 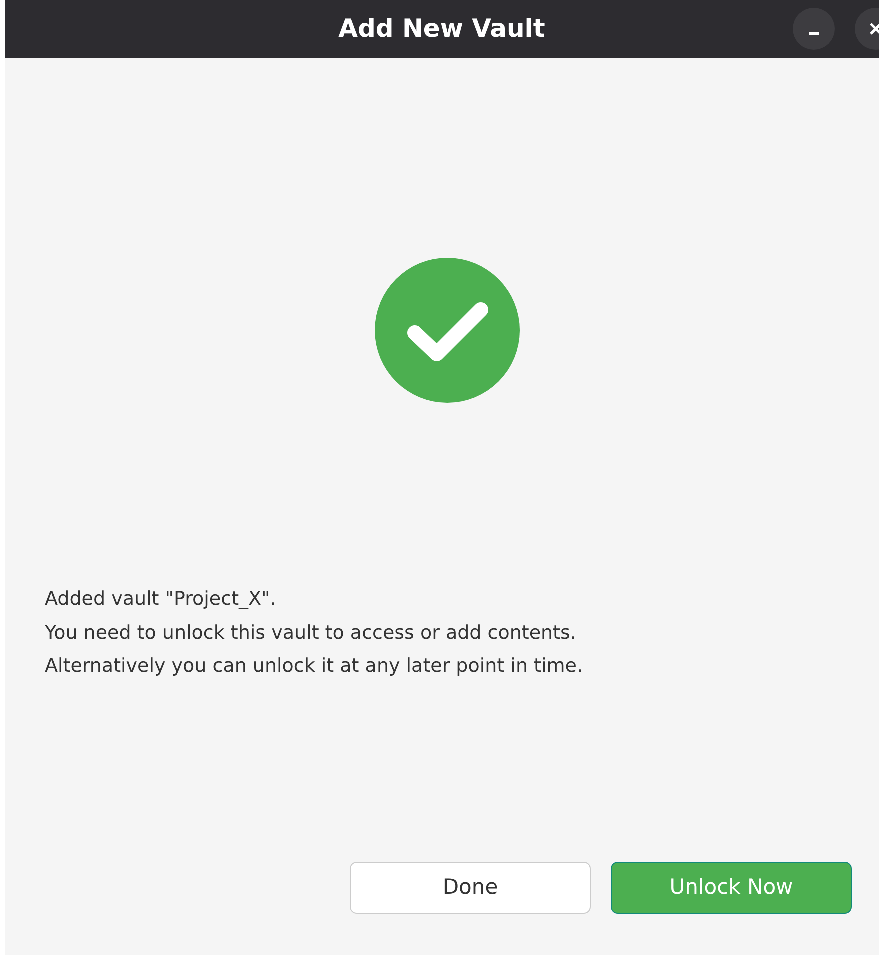 What do you see at coordinates (874, 29) in the screenshot?
I see `close-icon` at bounding box center [874, 29].